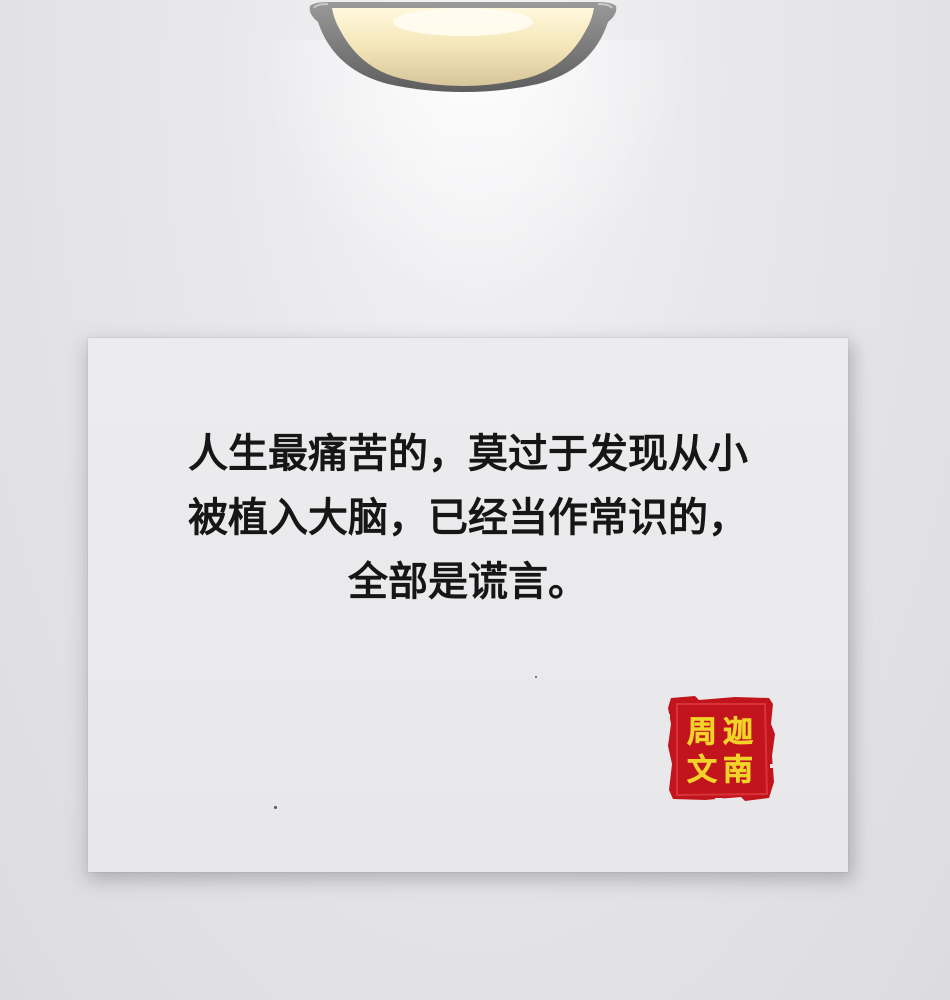  Describe the element at coordinates (738, 732) in the screenshot. I see `svg-text: 迦` at that location.